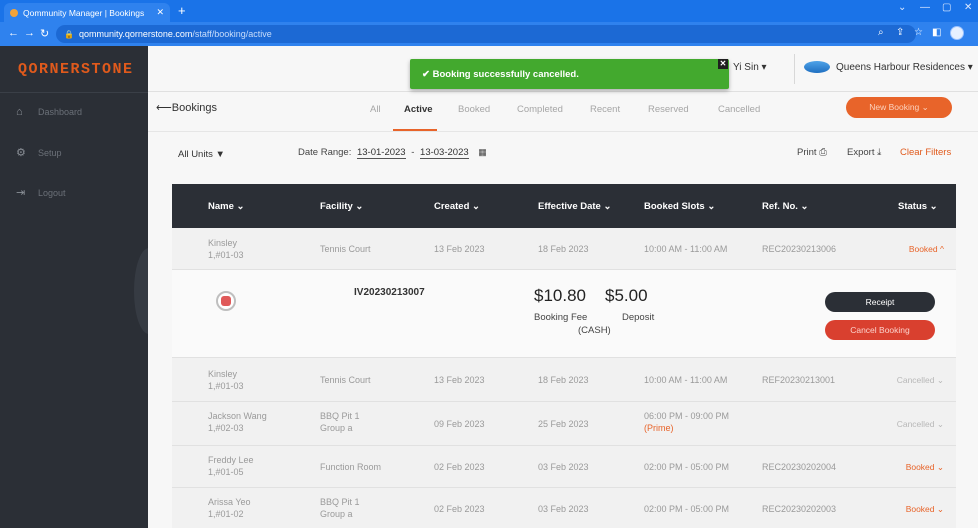 Image resolution: width=978 pixels, height=528 pixels. Describe the element at coordinates (880, 302) in the screenshot. I see `receipt-button: Receipt` at that location.